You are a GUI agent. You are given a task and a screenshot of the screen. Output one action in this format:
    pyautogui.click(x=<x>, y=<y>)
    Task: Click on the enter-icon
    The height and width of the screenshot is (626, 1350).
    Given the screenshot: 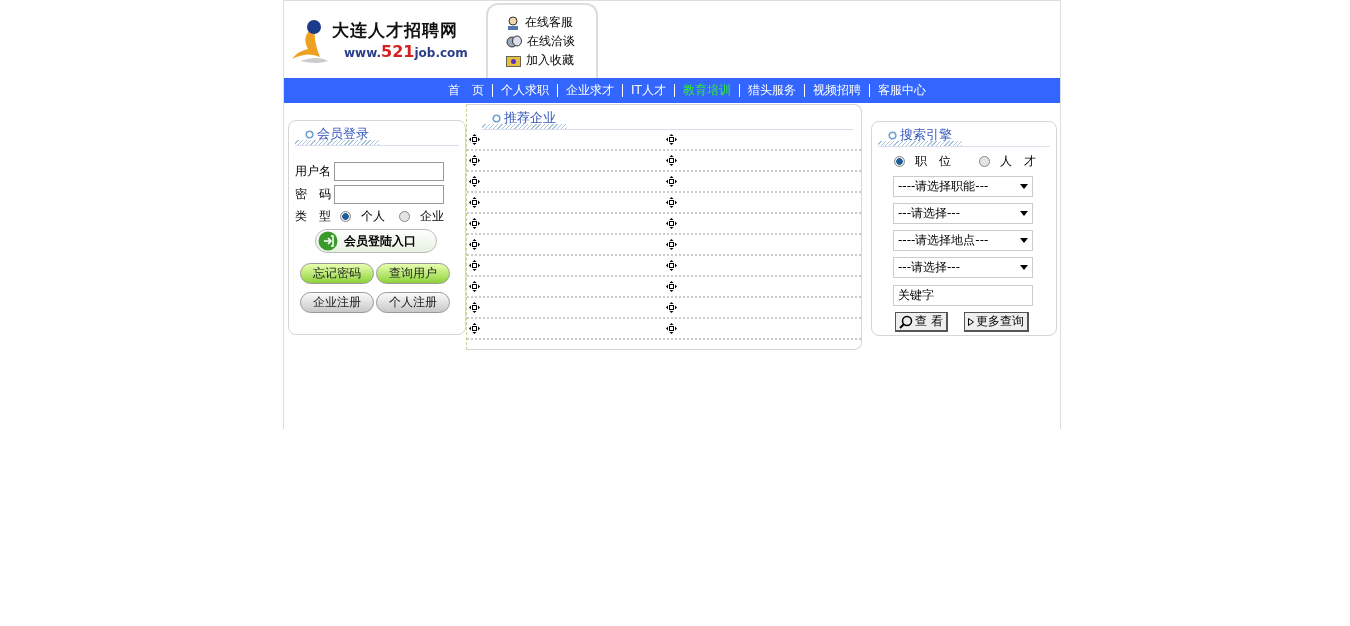 What is the action you would take?
    pyautogui.click(x=328, y=241)
    